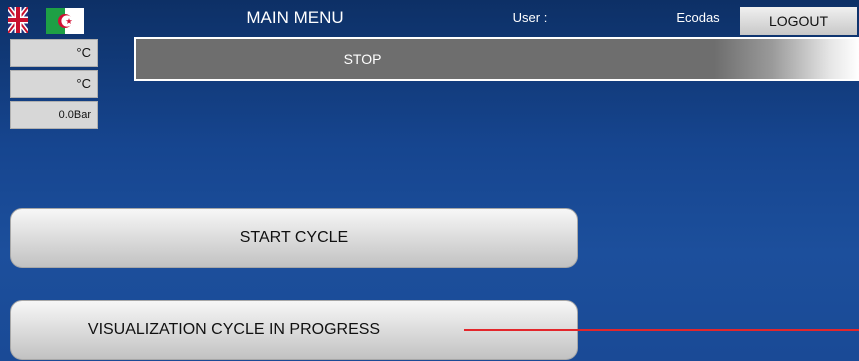  Describe the element at coordinates (54, 115) in the screenshot. I see `pressure-readout: 0.0Bar` at that location.